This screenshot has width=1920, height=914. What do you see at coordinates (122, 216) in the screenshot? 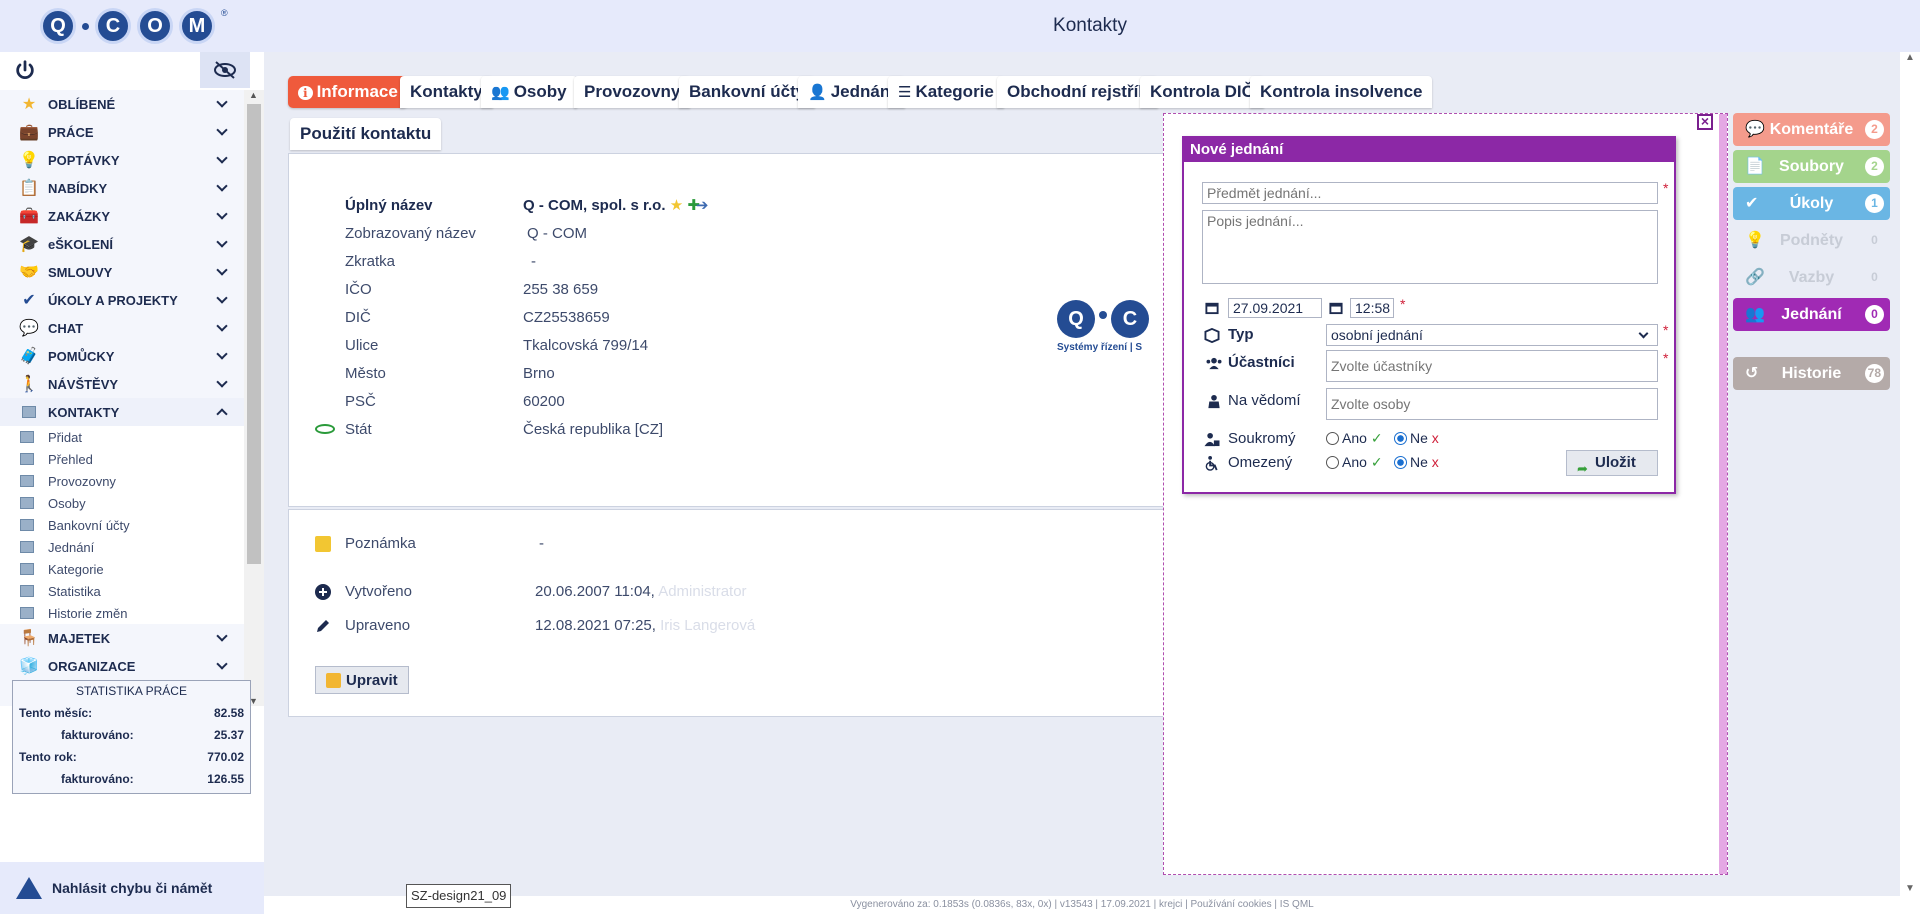
I see `sidebar-item-zakazky: 🧰 ZAKÁZKY` at bounding box center [122, 216].